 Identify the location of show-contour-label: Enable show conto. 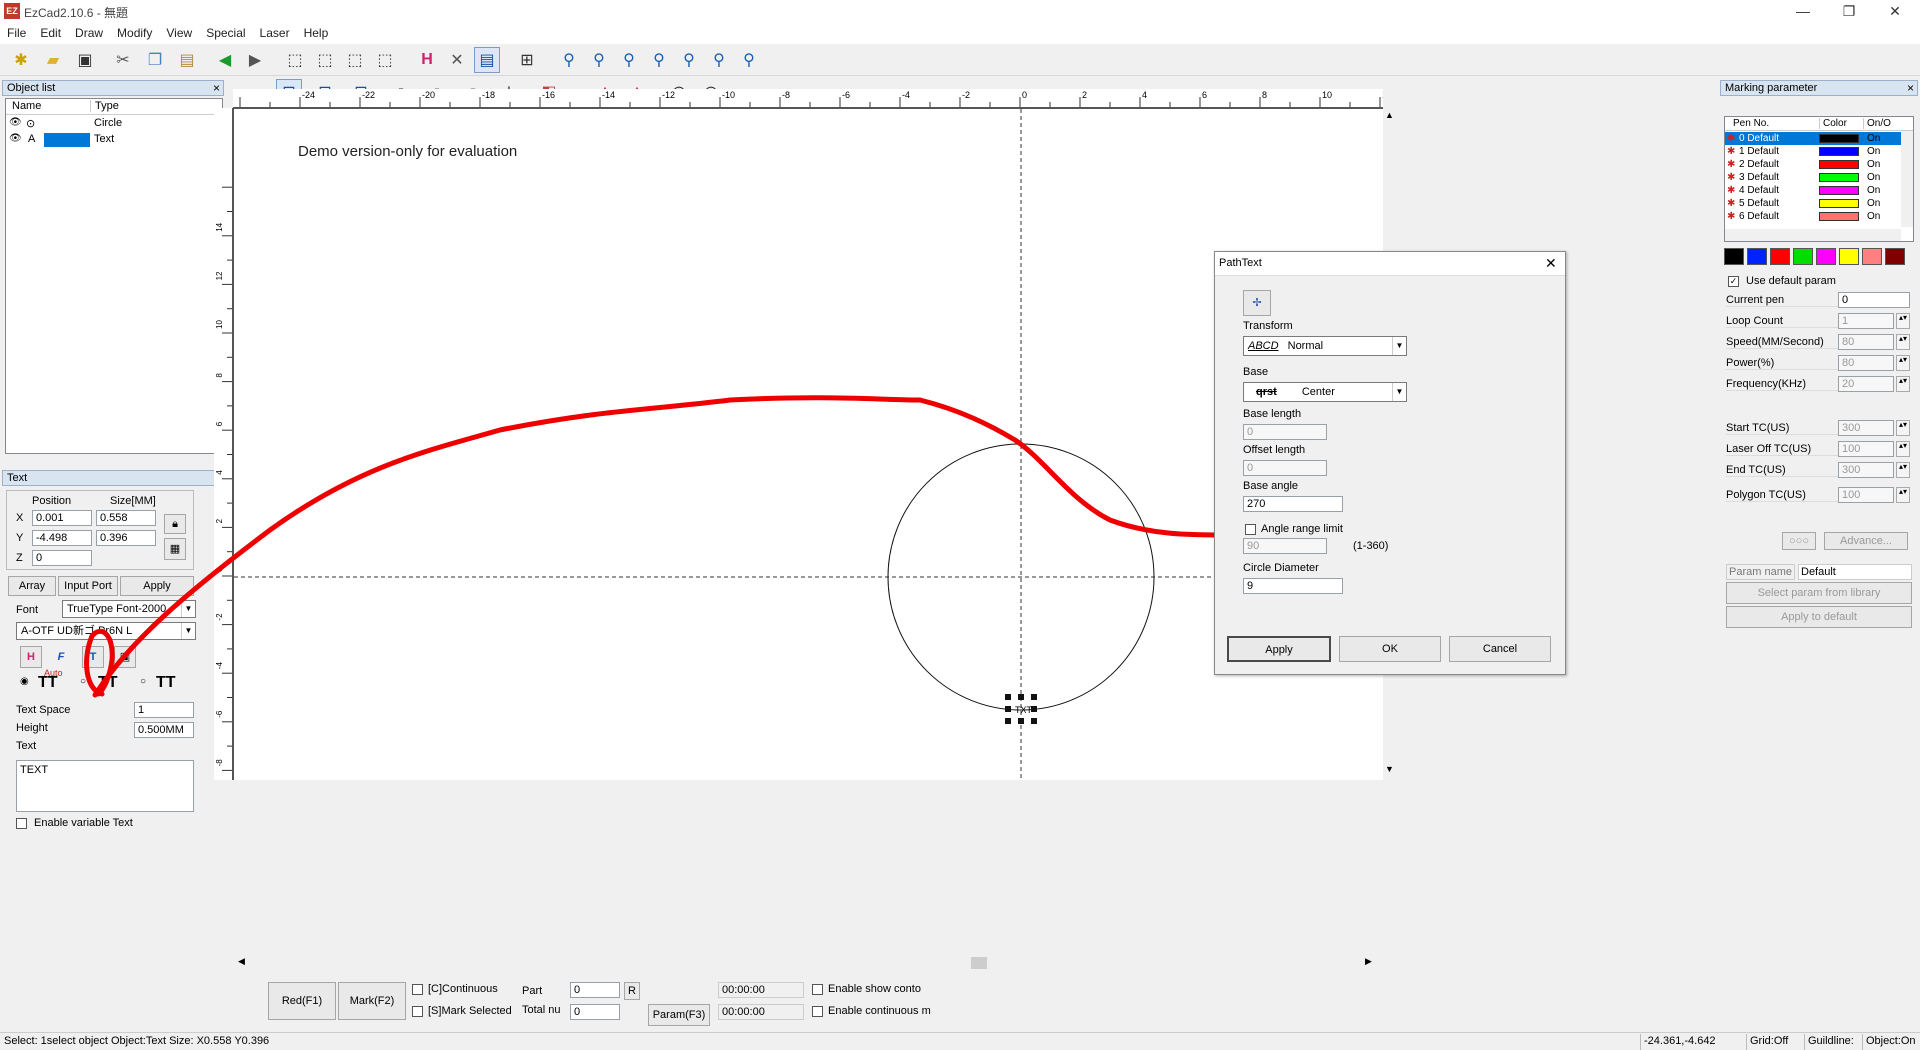
(874, 989).